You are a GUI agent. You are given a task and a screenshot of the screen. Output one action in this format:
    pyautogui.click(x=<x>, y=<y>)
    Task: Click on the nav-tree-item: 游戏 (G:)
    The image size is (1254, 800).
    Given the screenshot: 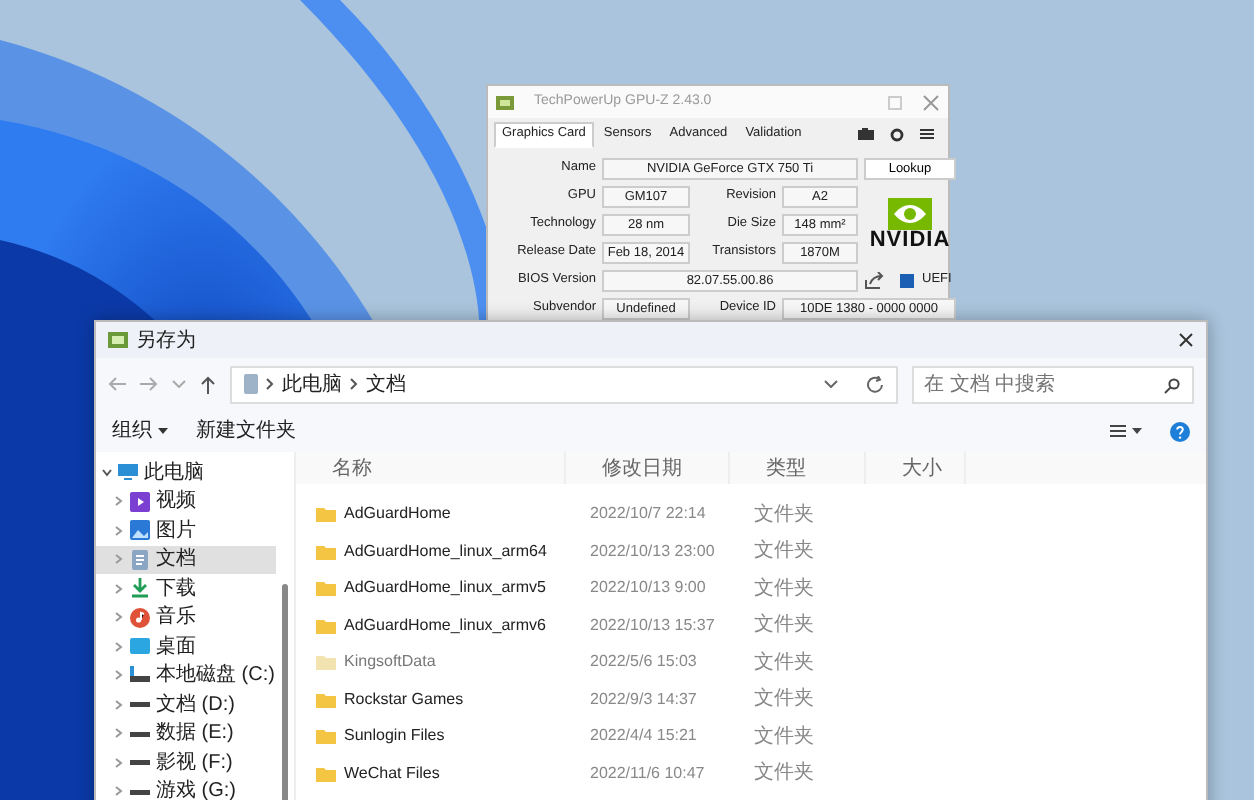 What is the action you would take?
    pyautogui.click(x=186, y=788)
    